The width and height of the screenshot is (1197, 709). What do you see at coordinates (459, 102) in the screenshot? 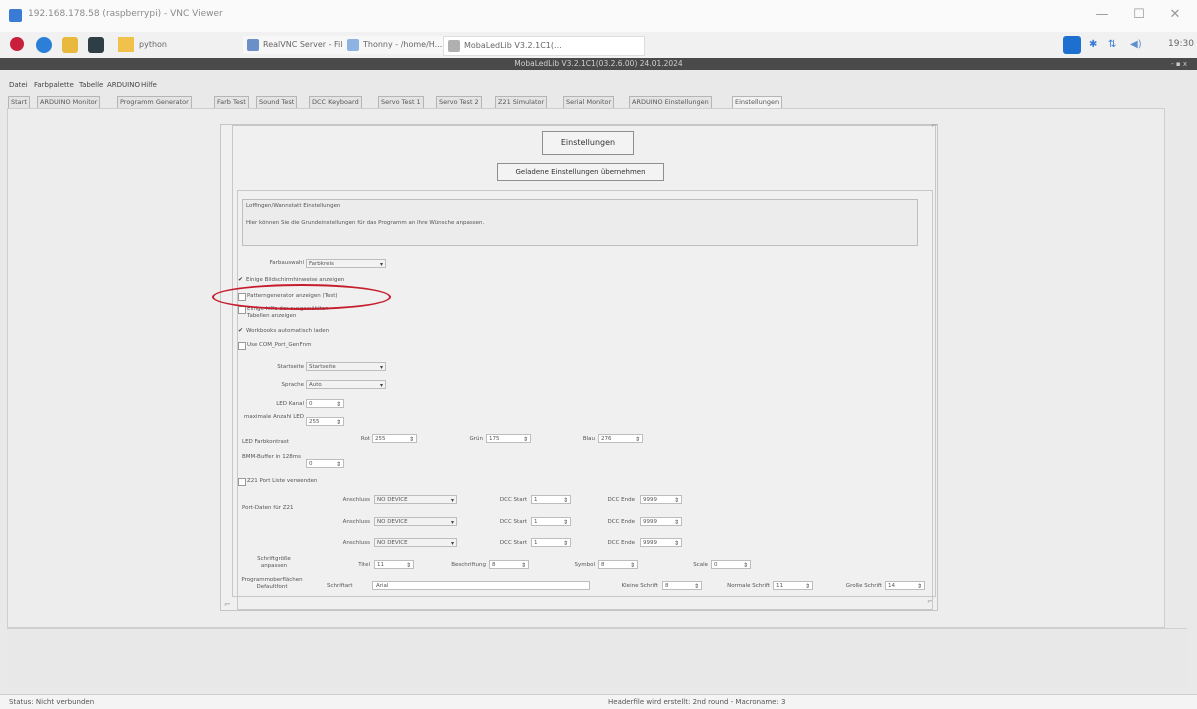
I see `tab-servo-test-2: Servo Test 2` at bounding box center [459, 102].